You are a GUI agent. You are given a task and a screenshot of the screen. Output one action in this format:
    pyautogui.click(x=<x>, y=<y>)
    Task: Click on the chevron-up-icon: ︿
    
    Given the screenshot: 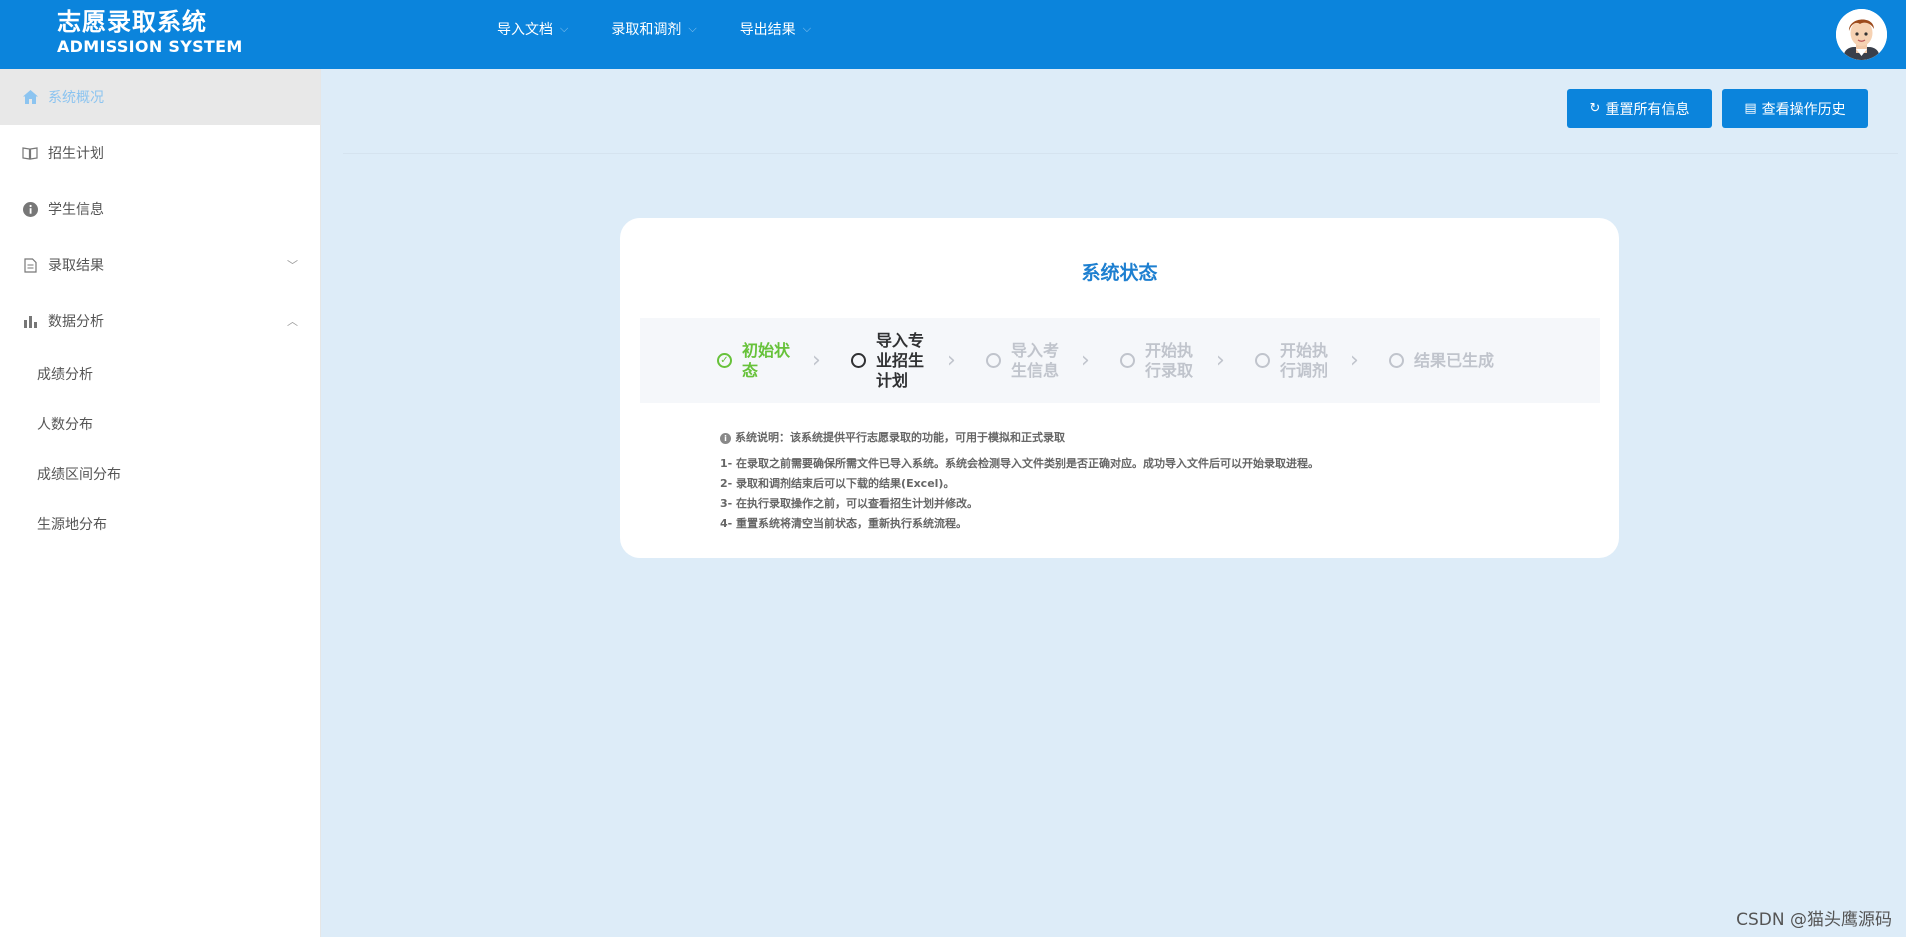 What is the action you would take?
    pyautogui.click(x=292, y=321)
    